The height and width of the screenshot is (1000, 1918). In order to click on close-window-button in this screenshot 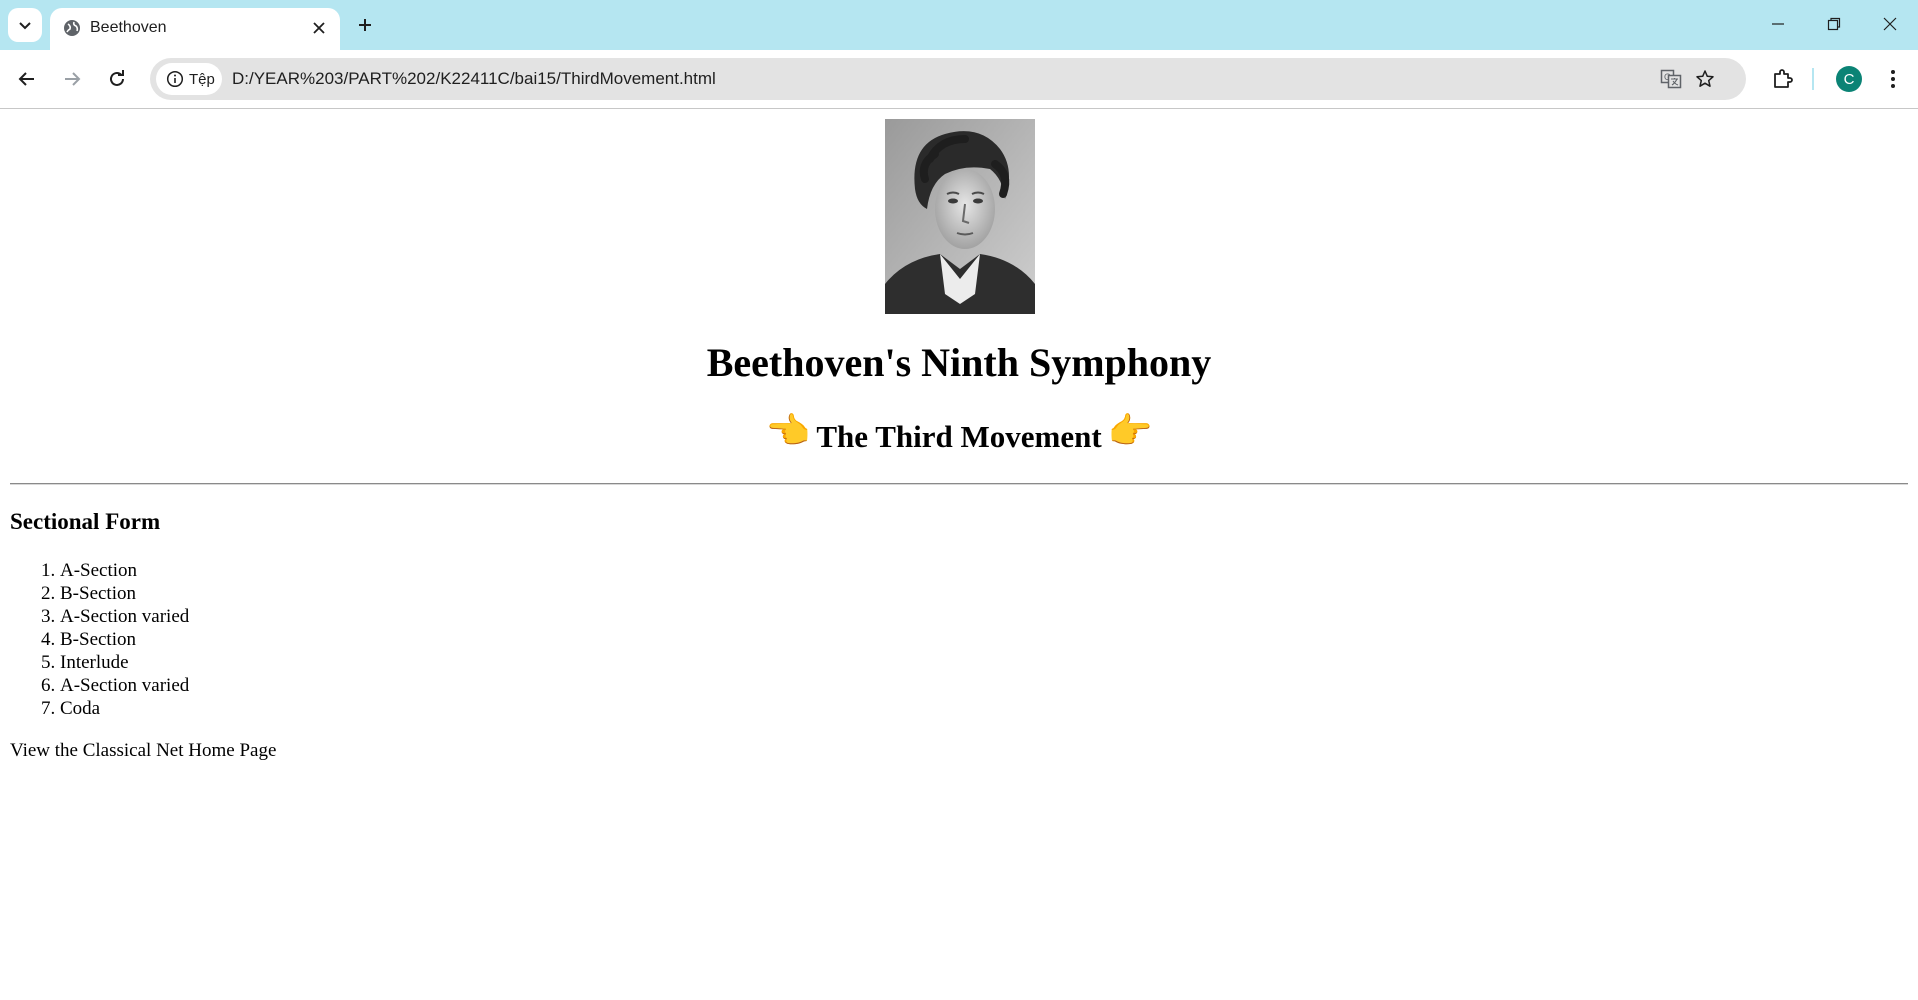, I will do `click(1890, 24)`.